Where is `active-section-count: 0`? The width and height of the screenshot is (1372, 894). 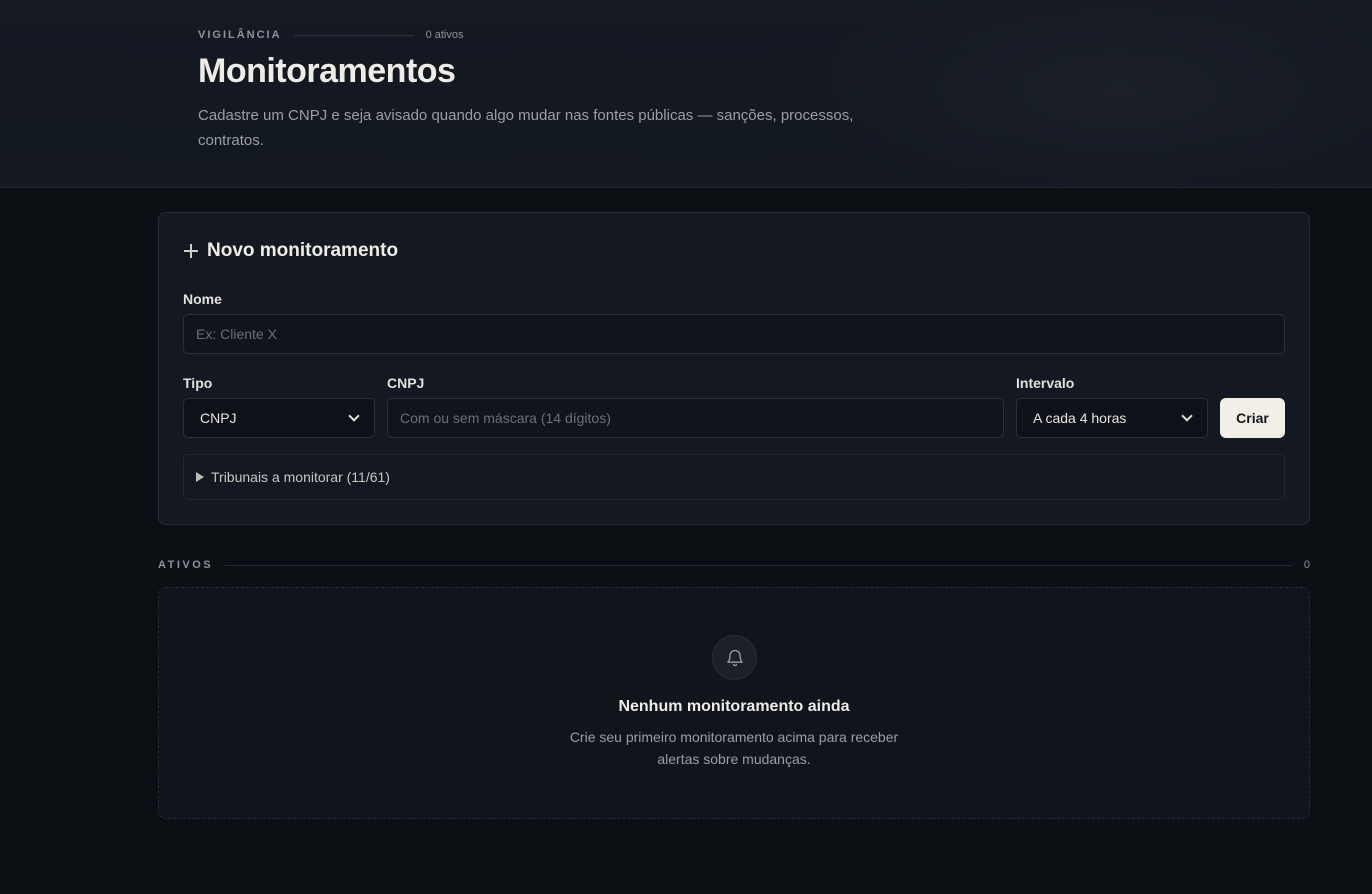
active-section-count: 0 is located at coordinates (1306, 565).